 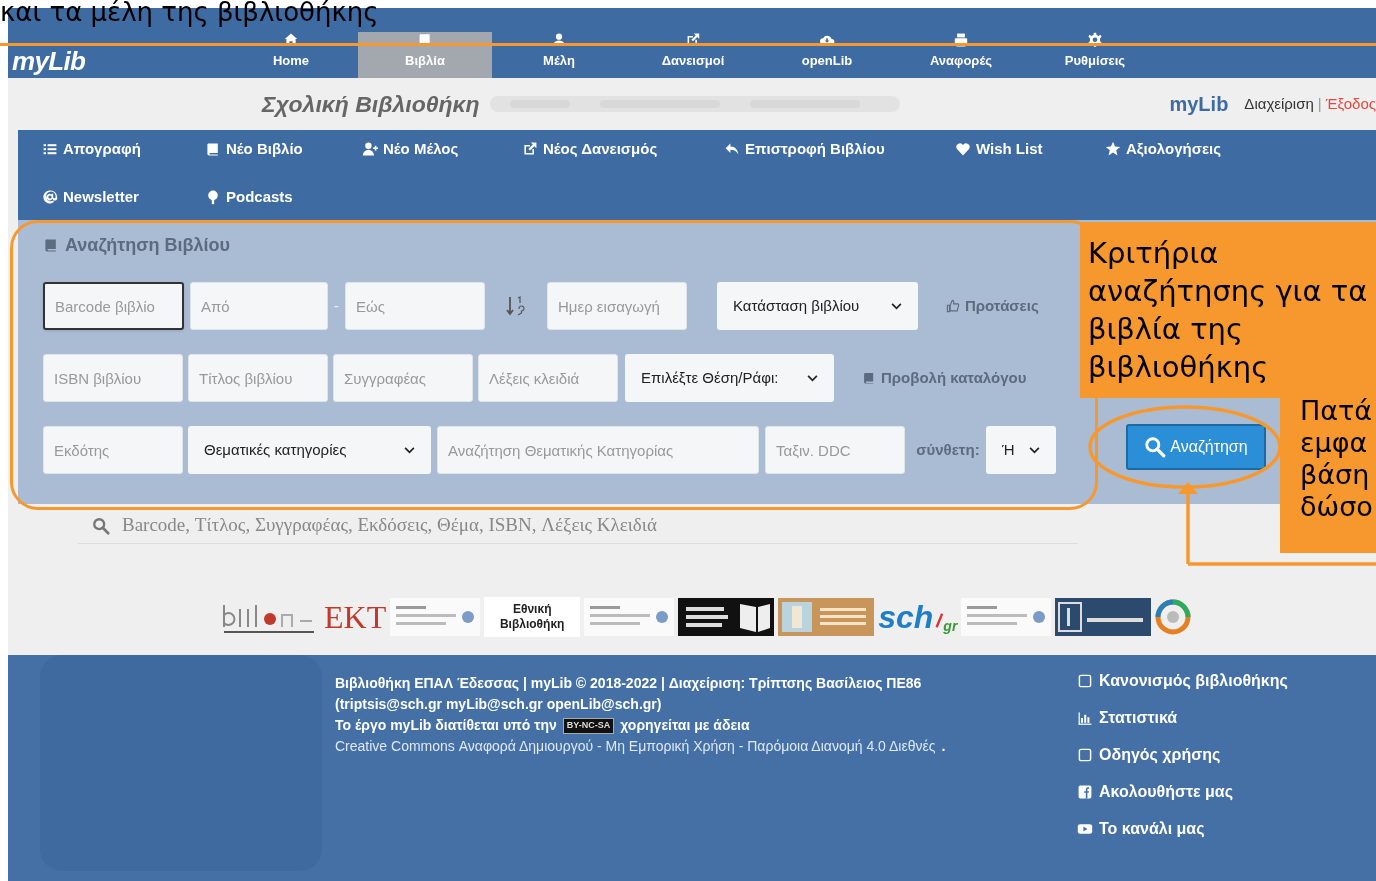 What do you see at coordinates (999, 149) in the screenshot?
I see `menu-item: Wish List` at bounding box center [999, 149].